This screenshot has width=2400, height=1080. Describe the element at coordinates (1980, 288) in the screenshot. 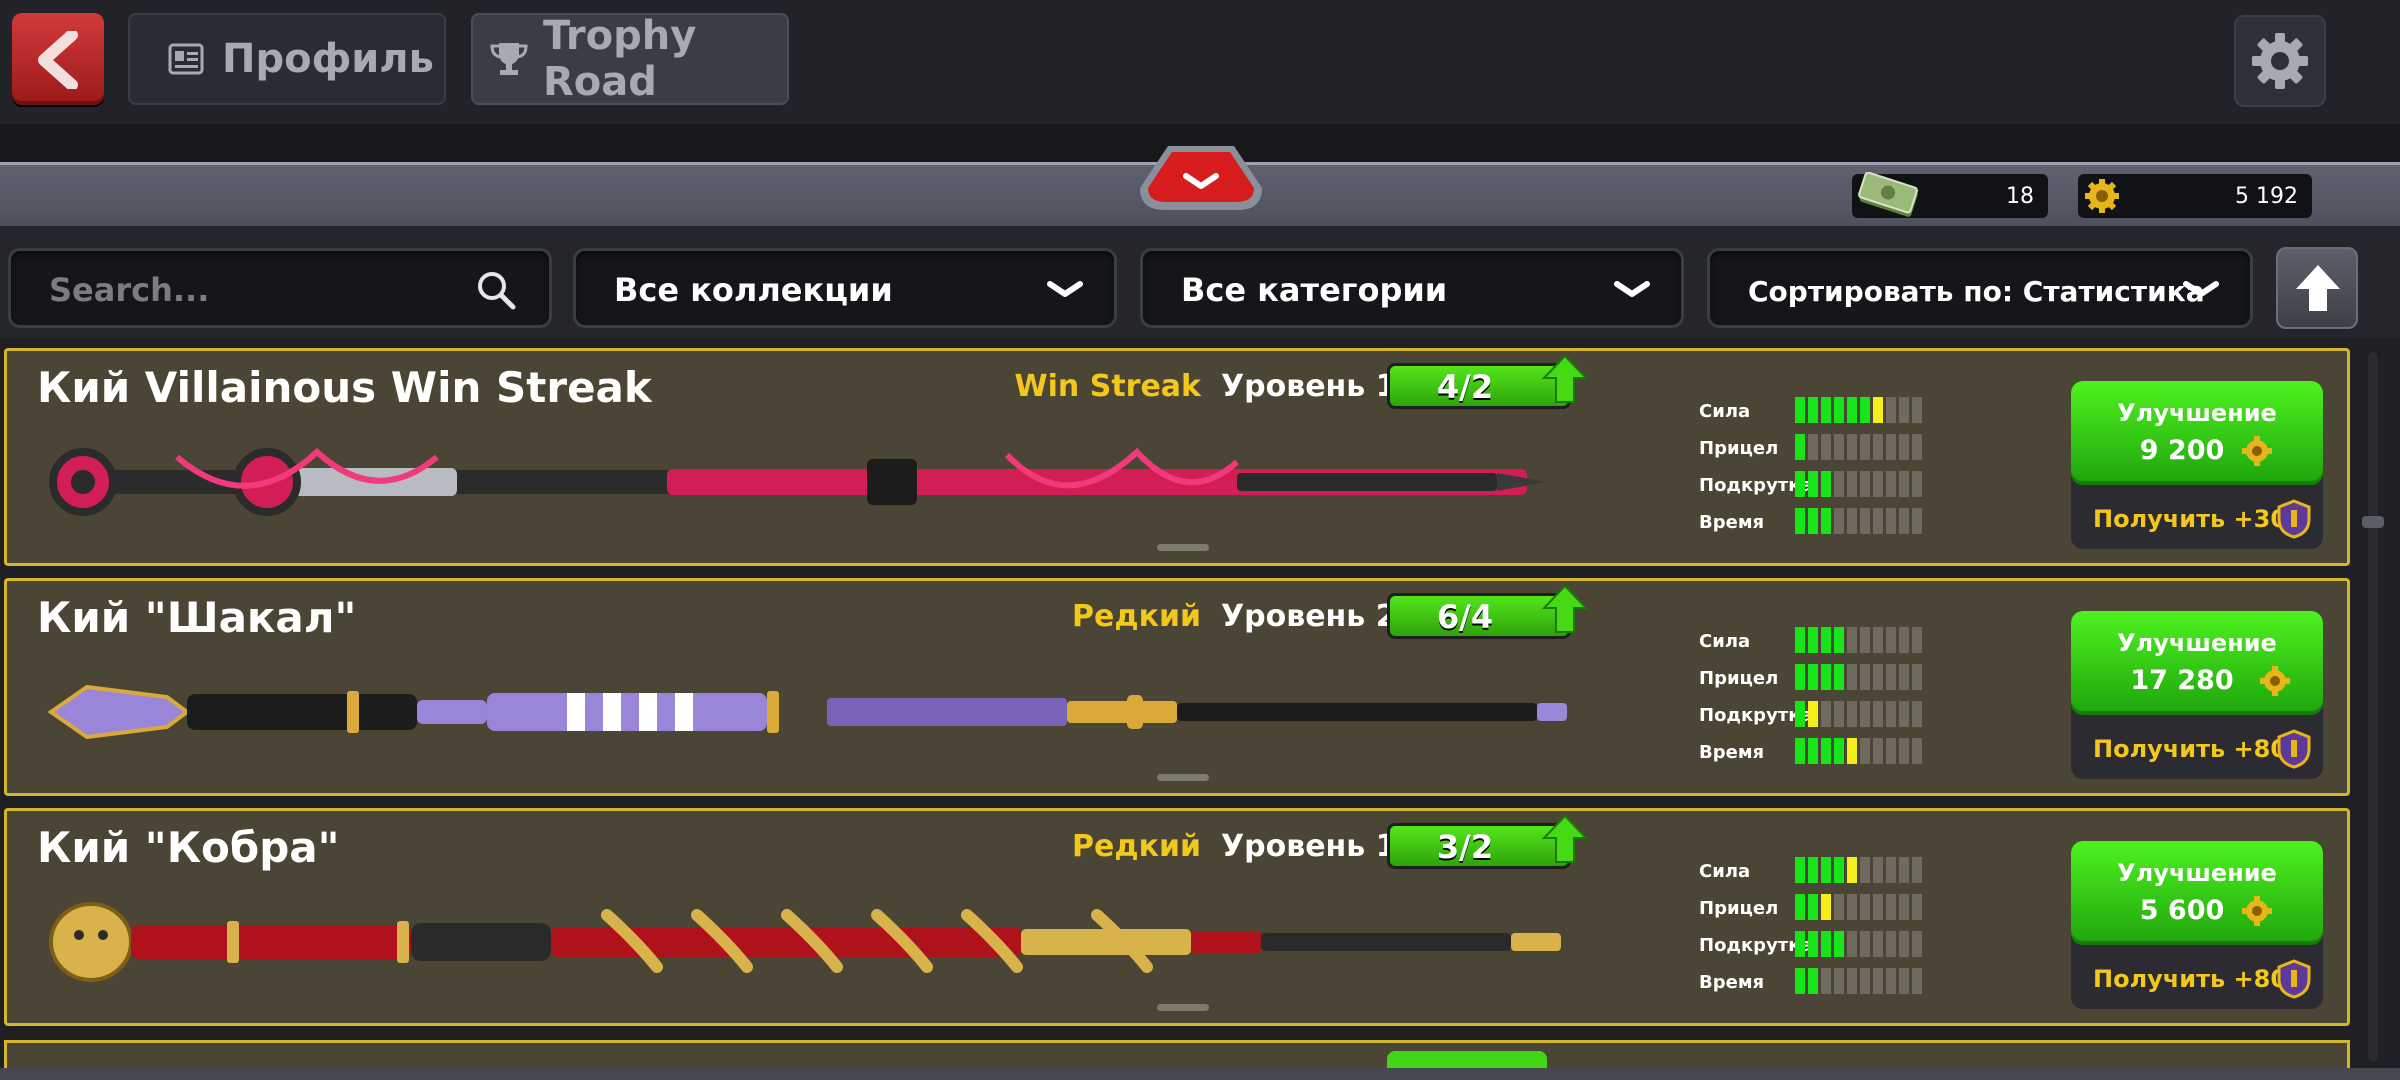

I see `sort-dropdown: Сортировать по: Статистика` at that location.